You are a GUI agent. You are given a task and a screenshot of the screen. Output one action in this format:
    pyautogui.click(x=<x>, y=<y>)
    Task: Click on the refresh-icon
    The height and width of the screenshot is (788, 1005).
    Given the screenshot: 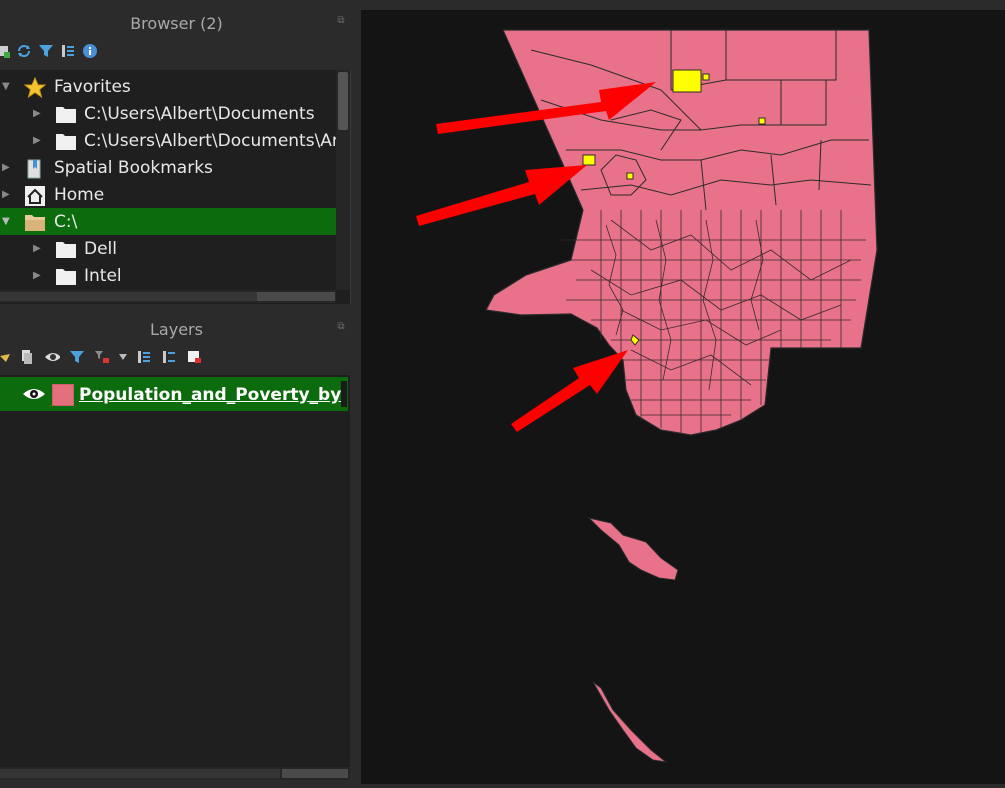 What is the action you would take?
    pyautogui.click(x=24, y=51)
    